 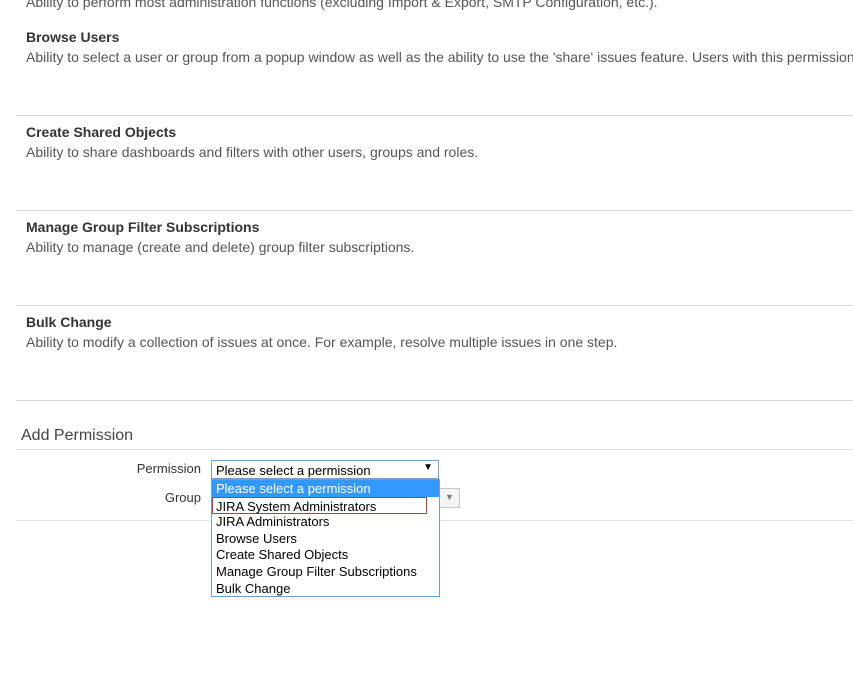 What do you see at coordinates (69, 322) in the screenshot?
I see `permission-title: Bulk Change` at bounding box center [69, 322].